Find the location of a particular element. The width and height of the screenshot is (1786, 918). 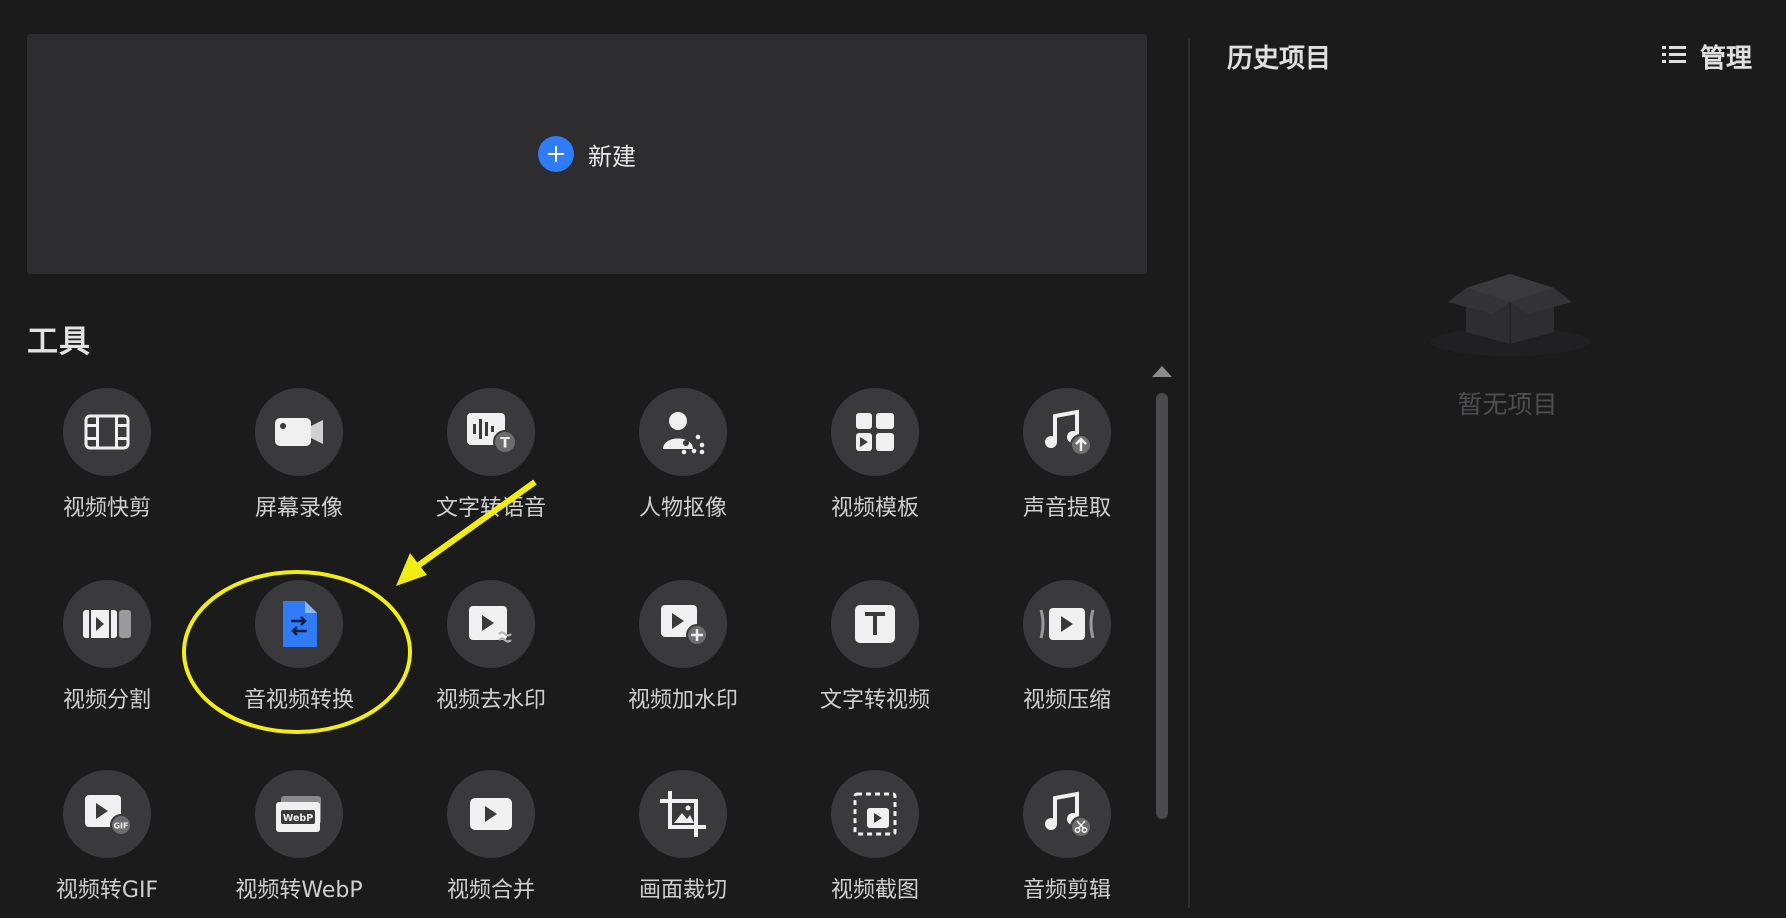

person-cutout-icon is located at coordinates (683, 432).